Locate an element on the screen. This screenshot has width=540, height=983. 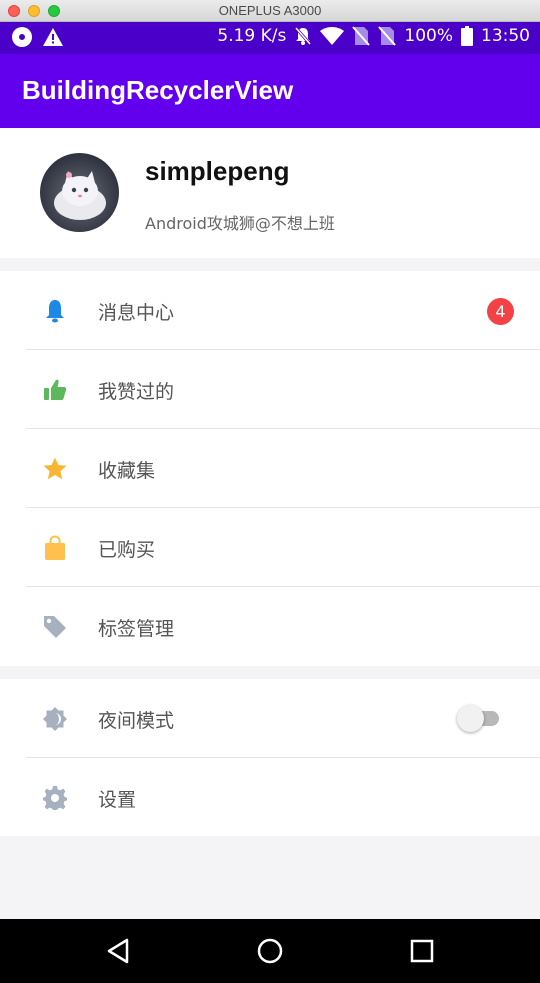
menu-item-messages: 消息中心 4 is located at coordinates (270, 310).